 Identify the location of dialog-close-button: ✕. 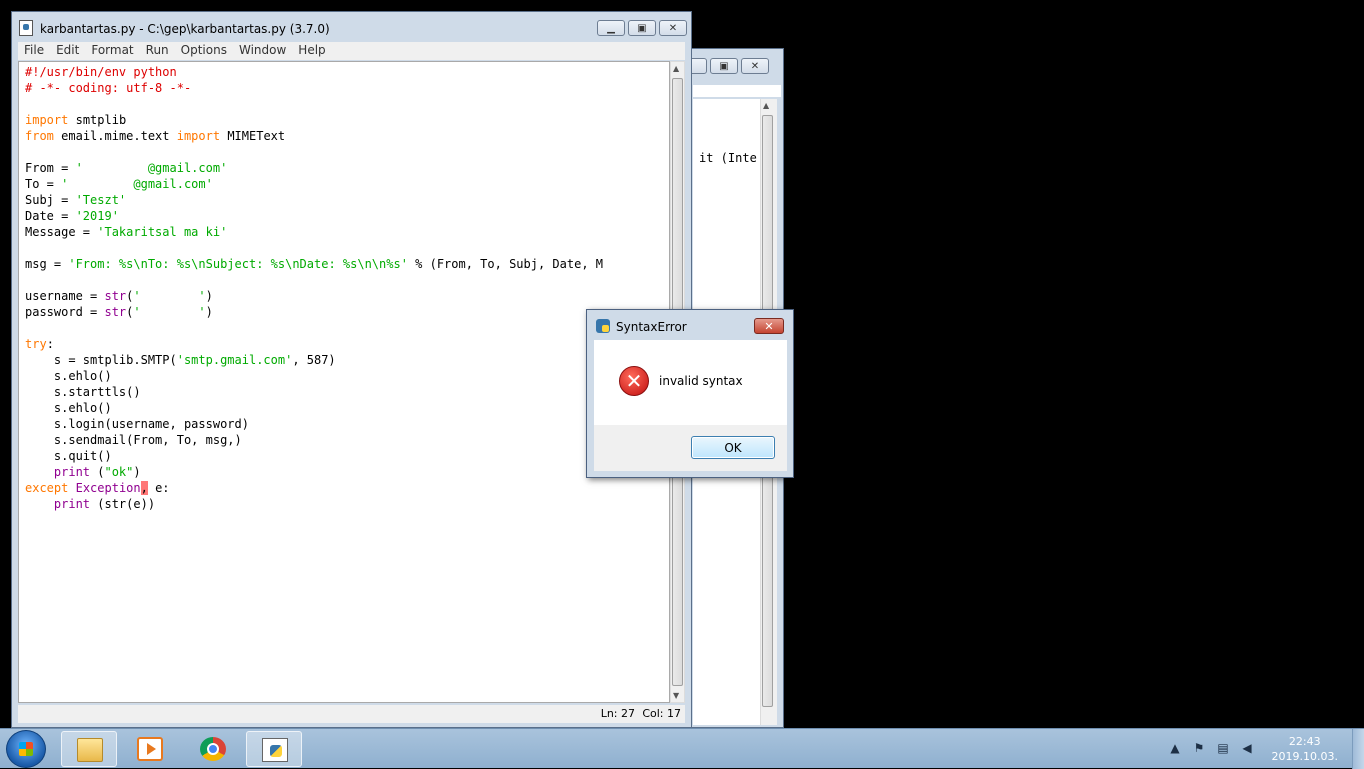
(769, 326).